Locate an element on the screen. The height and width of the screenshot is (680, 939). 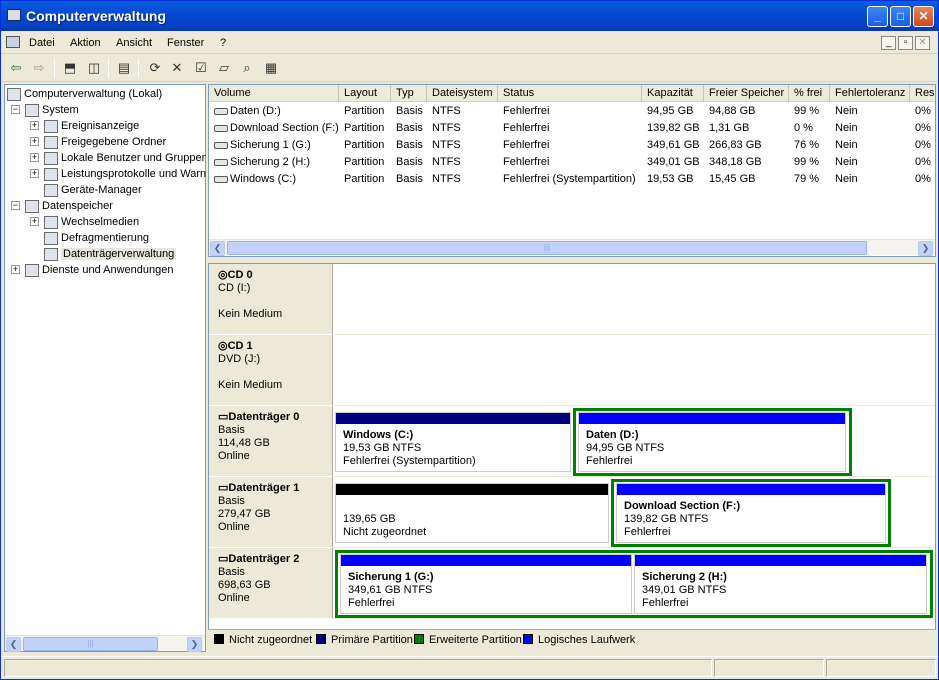
maximize-button: □ is located at coordinates (900, 16).